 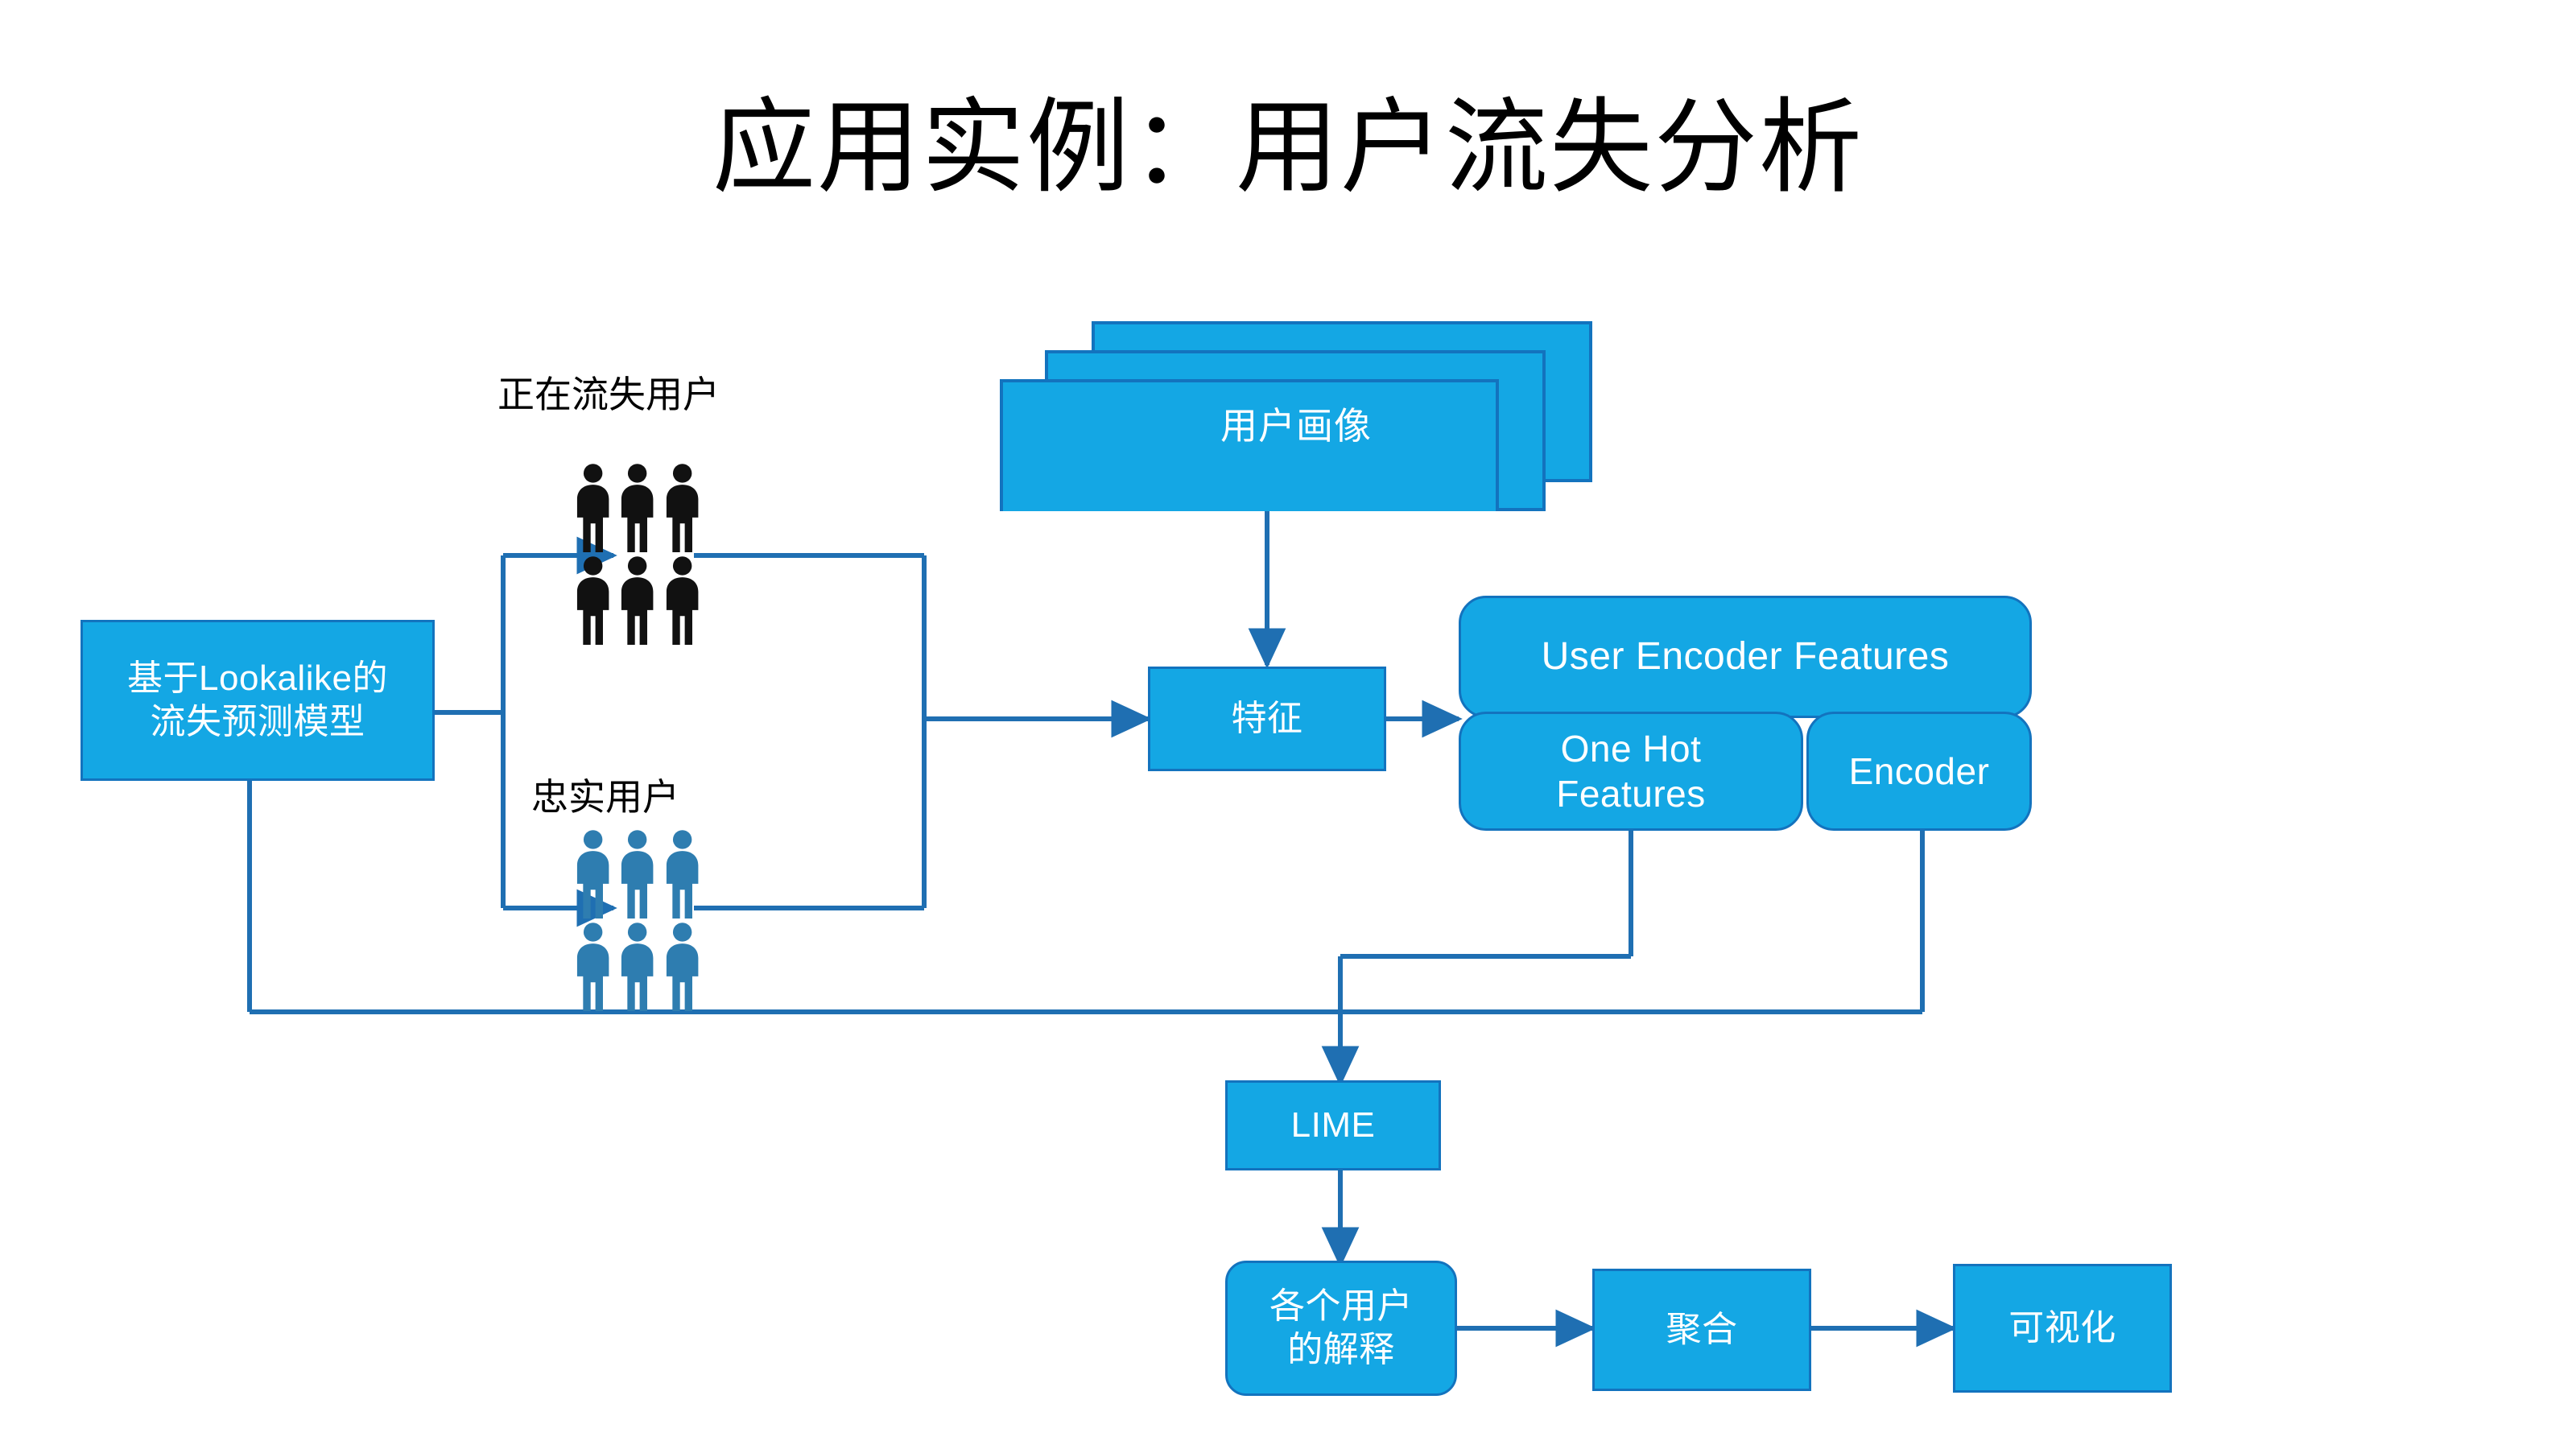 I want to click on node-user-encoder-features: User Encoder Features, so click(x=1745, y=657).